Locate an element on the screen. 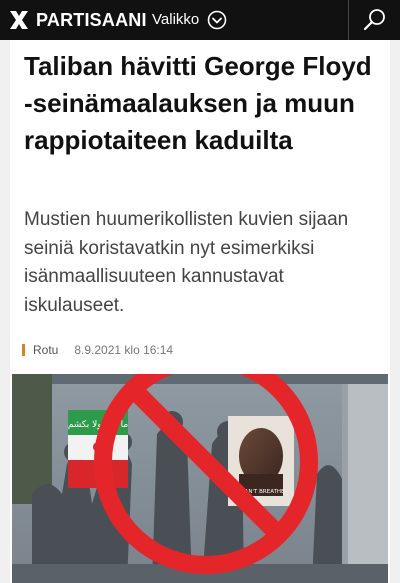 The height and width of the screenshot is (583, 400). search-button is located at coordinates (374, 20).